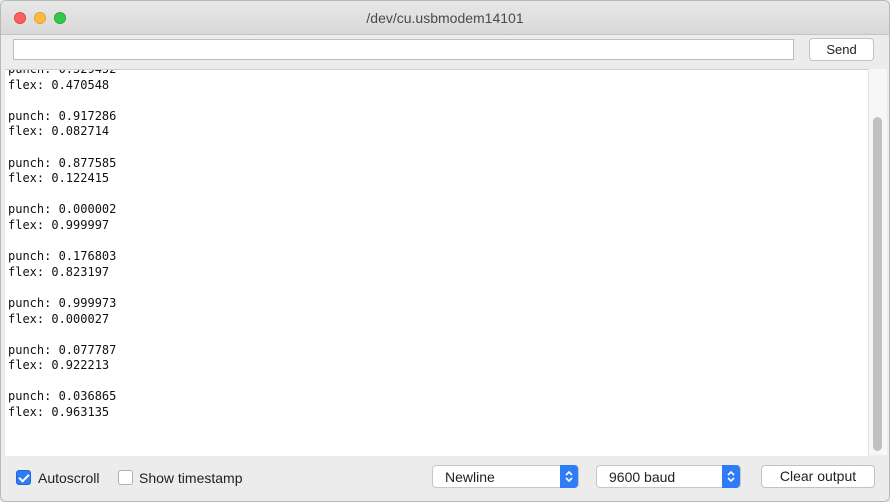 This screenshot has height=502, width=890. I want to click on autoscroll-checkbox, so click(23, 477).